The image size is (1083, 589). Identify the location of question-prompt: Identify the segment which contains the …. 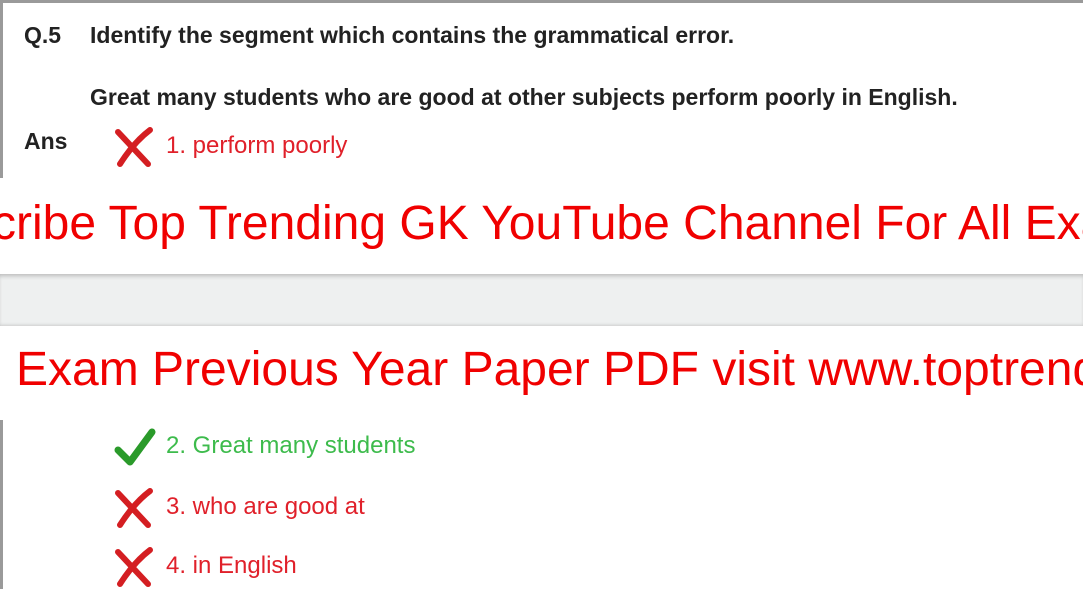
(412, 35).